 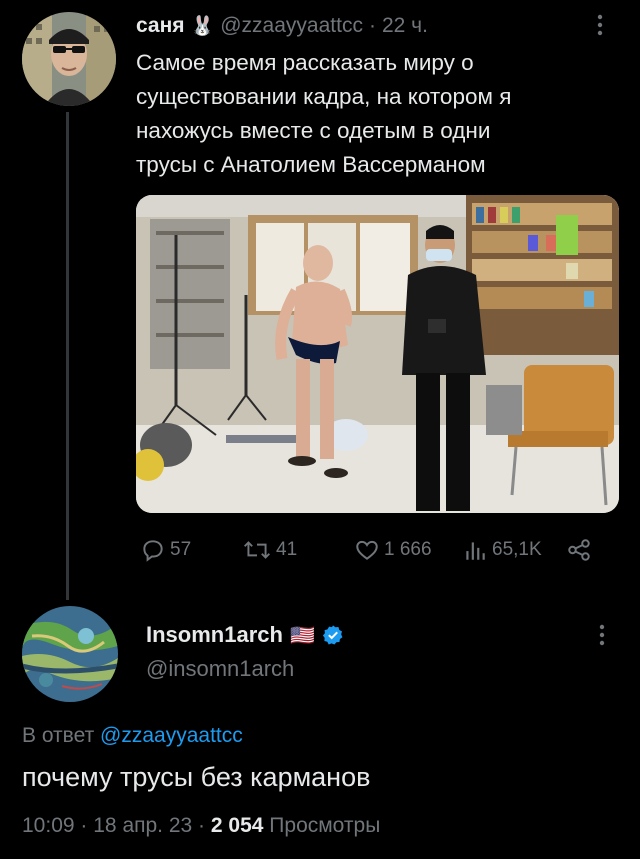 I want to click on rabbit-emoji: 🐰, so click(x=202, y=26).